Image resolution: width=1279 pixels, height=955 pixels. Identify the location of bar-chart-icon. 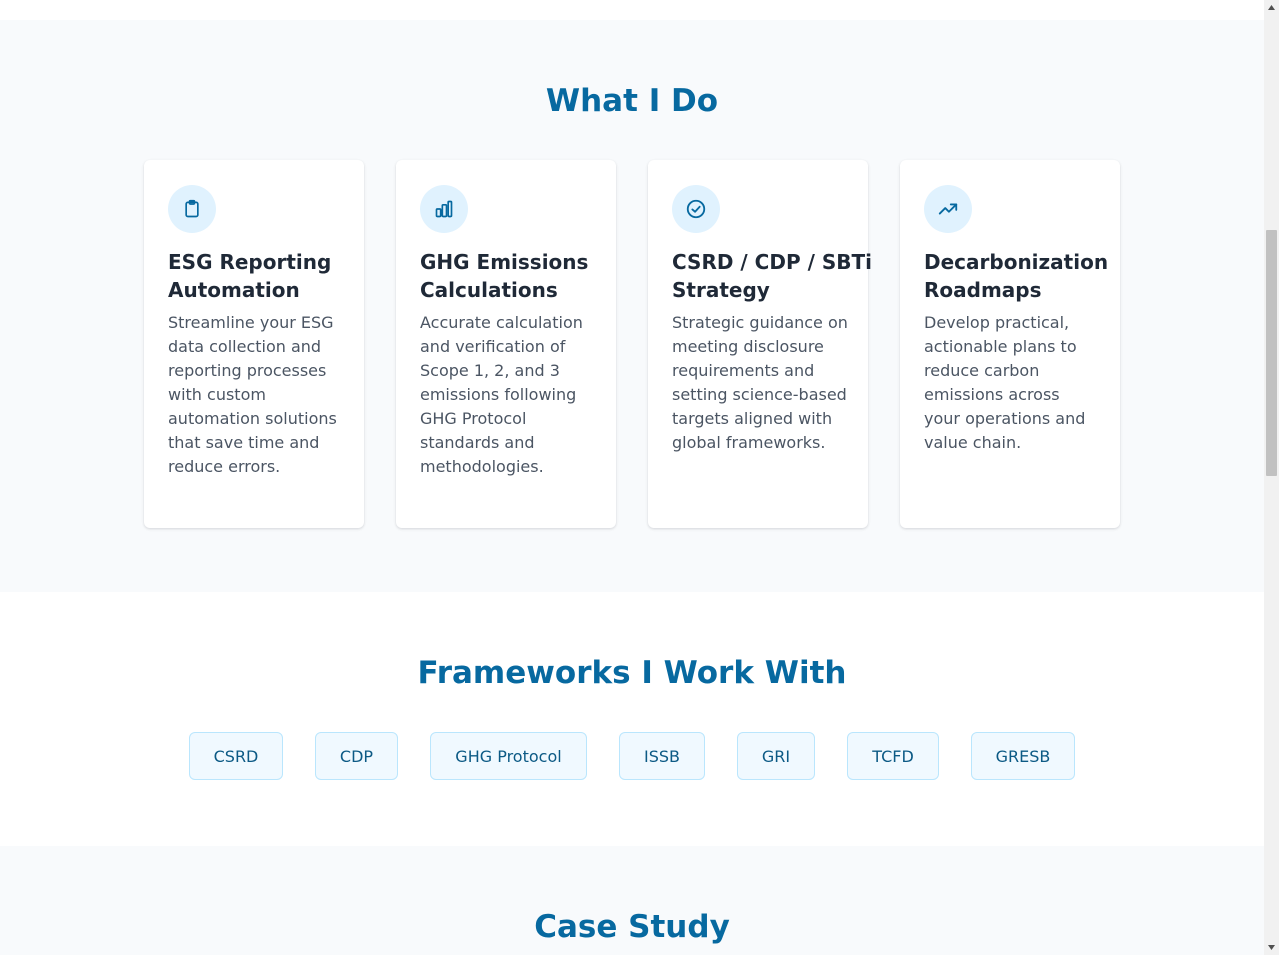
(444, 209).